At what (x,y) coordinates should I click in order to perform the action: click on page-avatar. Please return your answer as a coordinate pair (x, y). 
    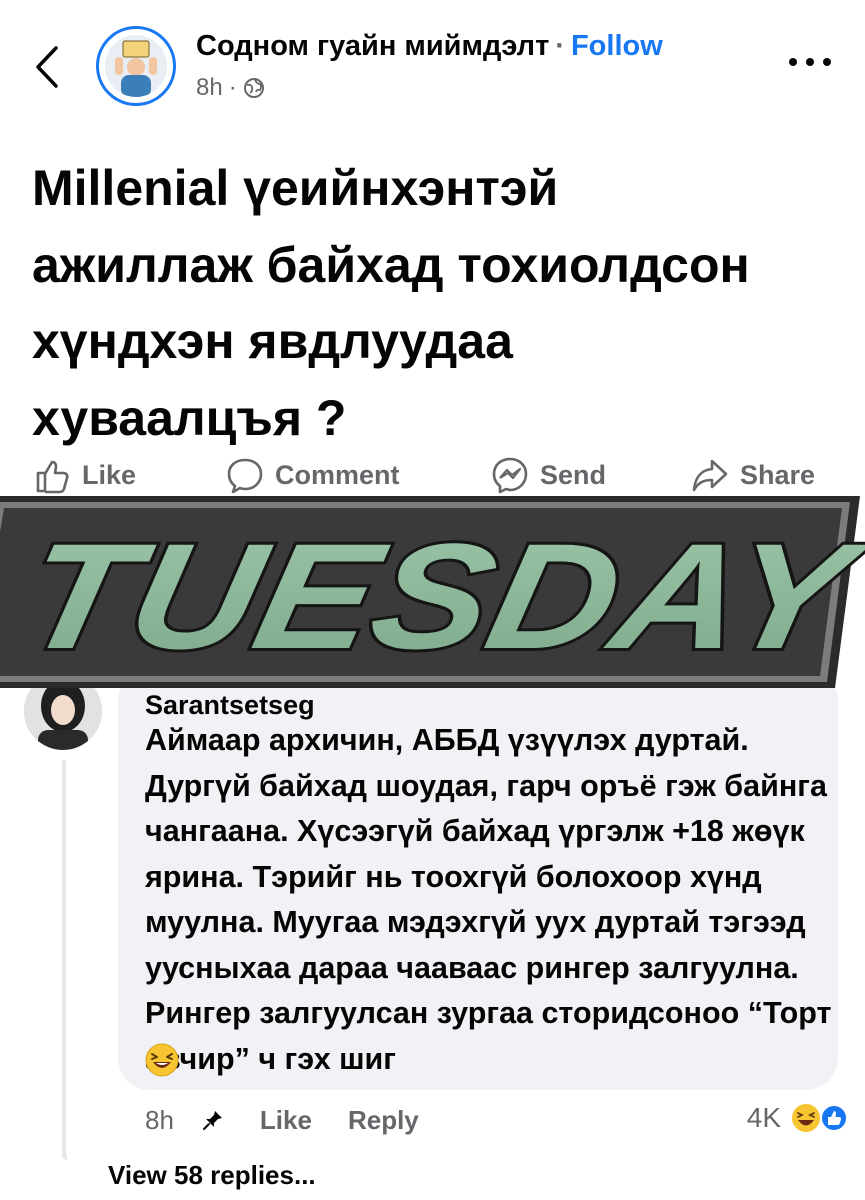
    Looking at the image, I should click on (136, 66).